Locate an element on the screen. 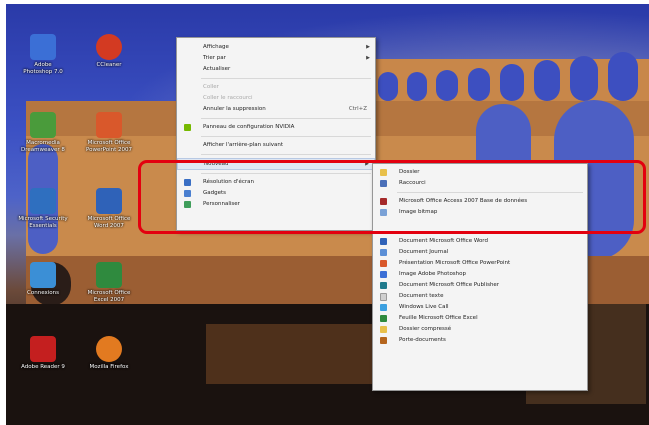 The height and width of the screenshot is (425, 649). excel-doc-icon is located at coordinates (383, 318).